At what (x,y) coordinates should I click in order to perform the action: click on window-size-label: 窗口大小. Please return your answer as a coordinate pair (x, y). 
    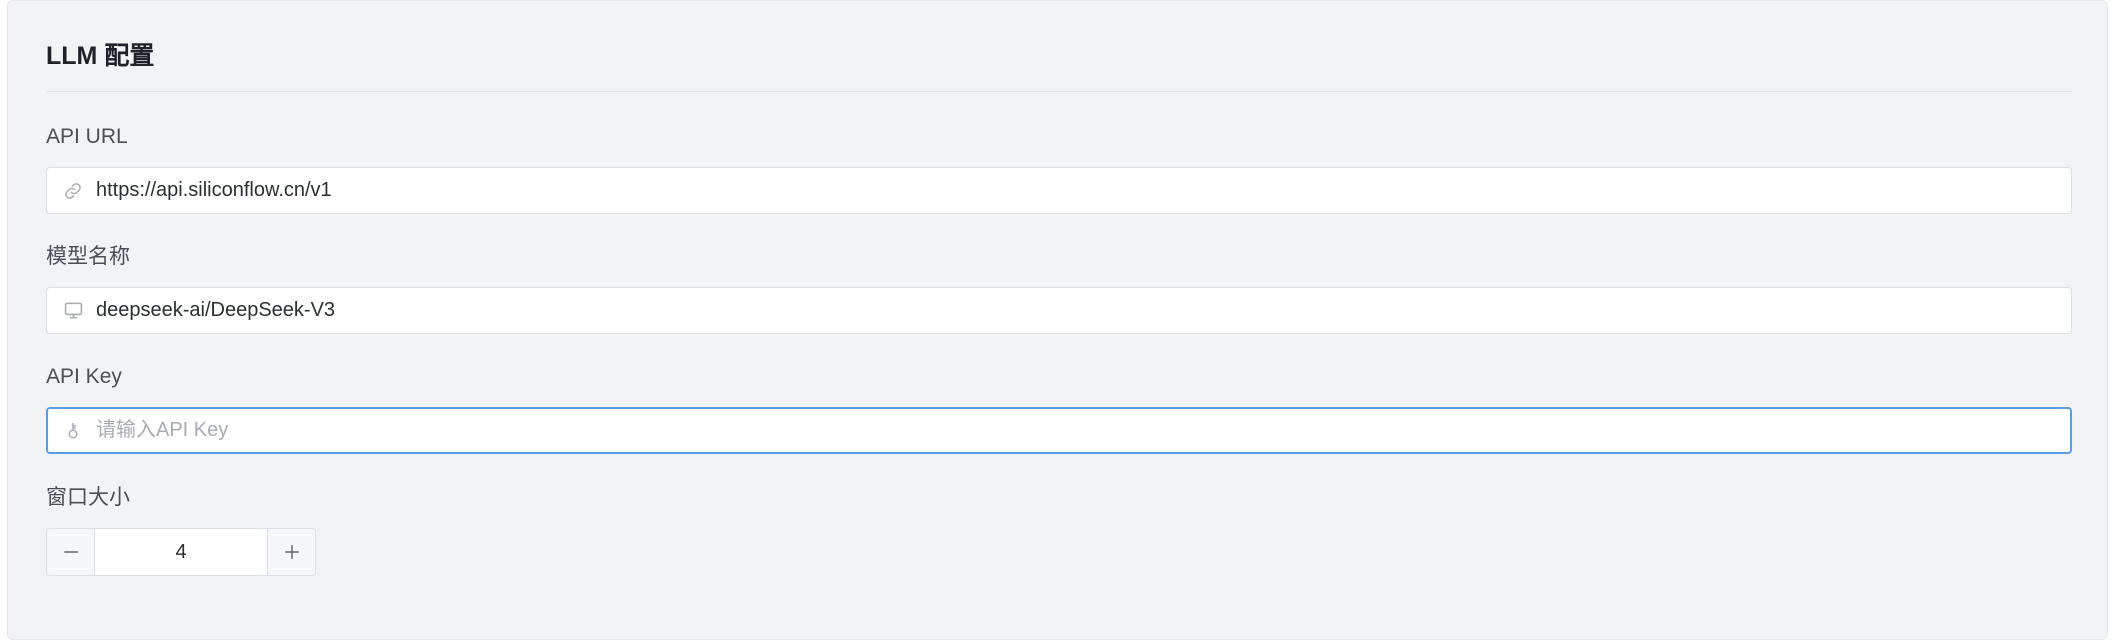
    Looking at the image, I should click on (88, 497).